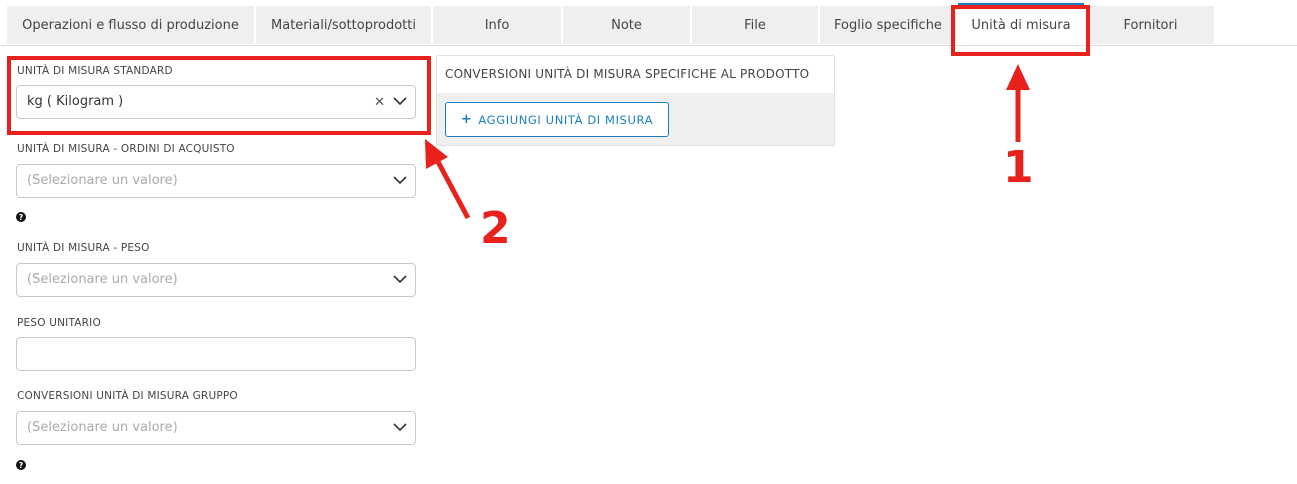 The height and width of the screenshot is (484, 1297). What do you see at coordinates (495, 228) in the screenshot?
I see `annotation-marker-2: 2` at bounding box center [495, 228].